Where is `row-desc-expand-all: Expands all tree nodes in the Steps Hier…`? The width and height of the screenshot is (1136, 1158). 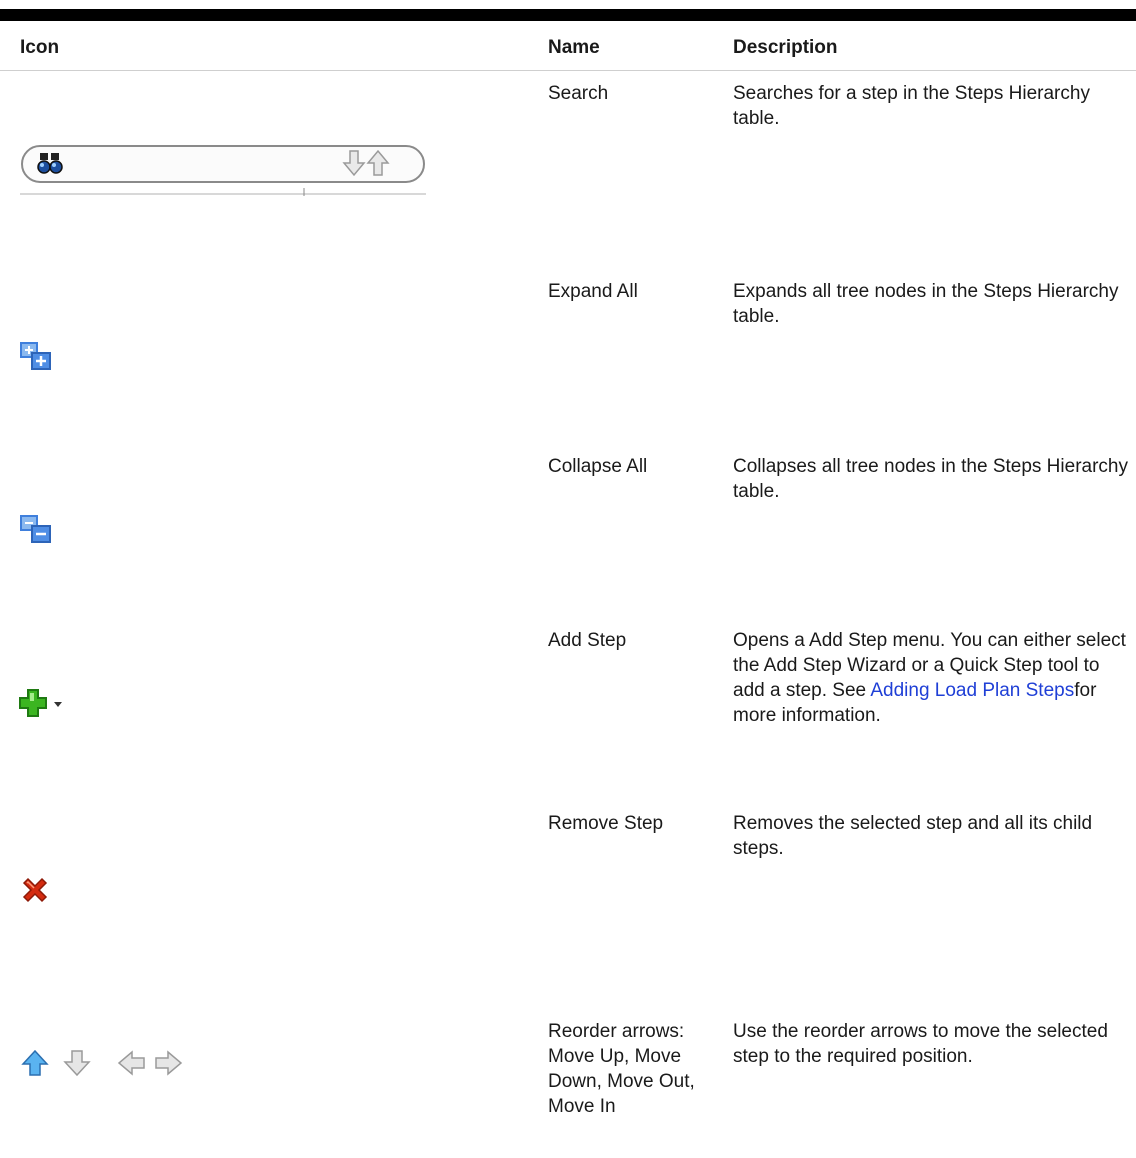 row-desc-expand-all: Expands all tree nodes in the Steps Hier… is located at coordinates (926, 304).